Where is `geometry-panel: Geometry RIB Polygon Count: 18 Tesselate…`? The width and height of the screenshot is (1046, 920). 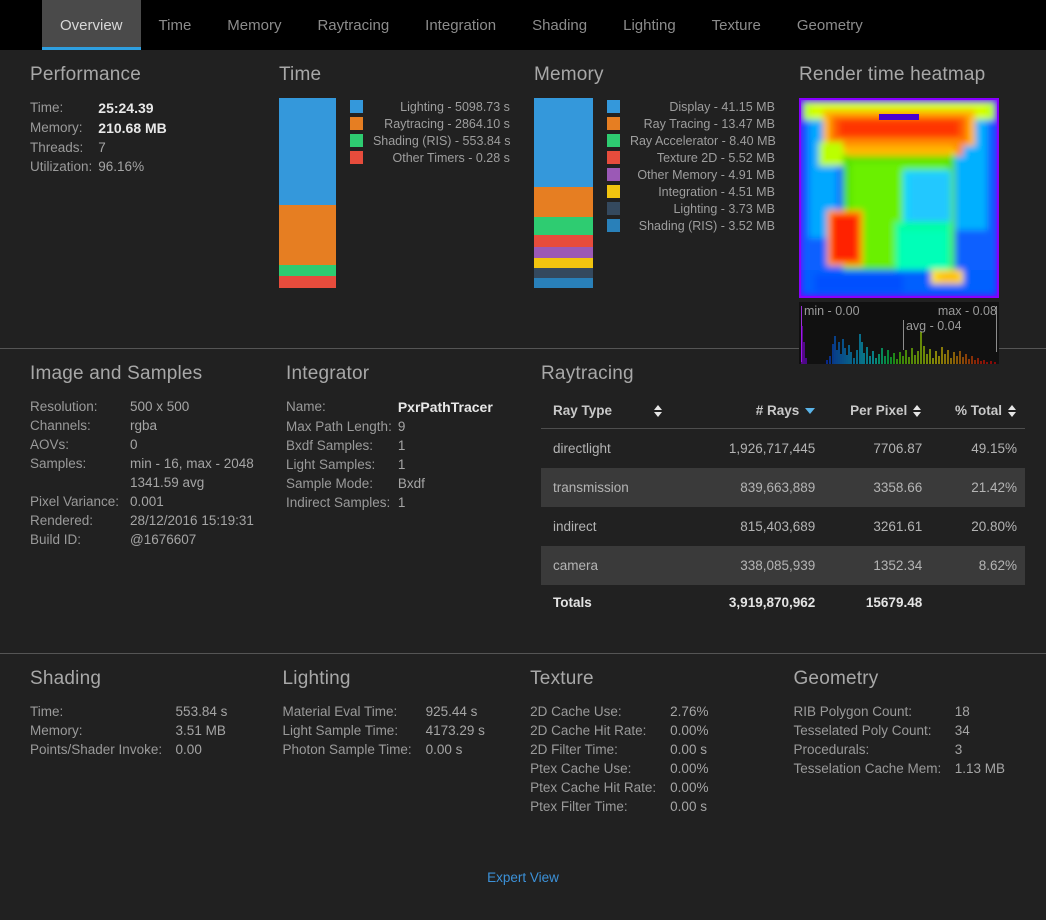 geometry-panel: Geometry RIB Polygon Count: 18 Tesselate… is located at coordinates (904, 758).